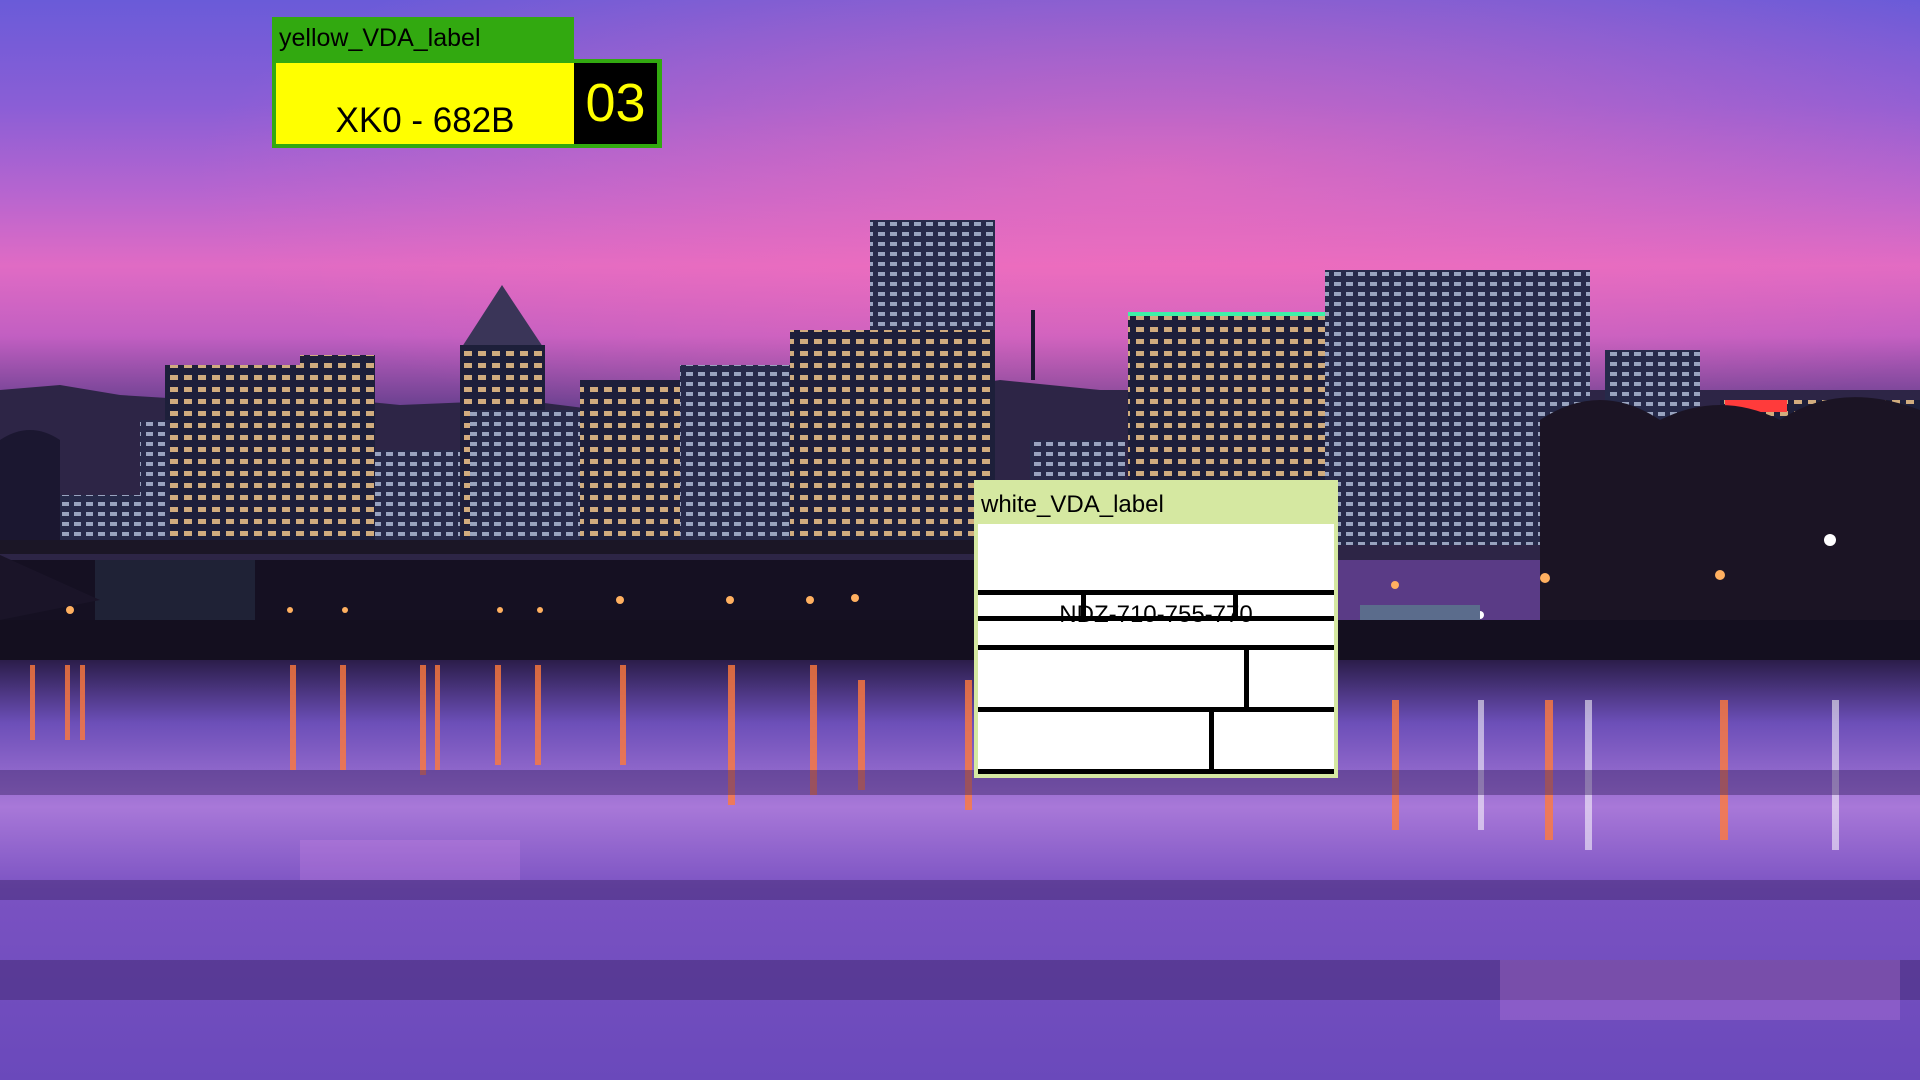 The height and width of the screenshot is (1080, 1920). What do you see at coordinates (615, 103) in the screenshot?
I see `label-number-box: 03` at bounding box center [615, 103].